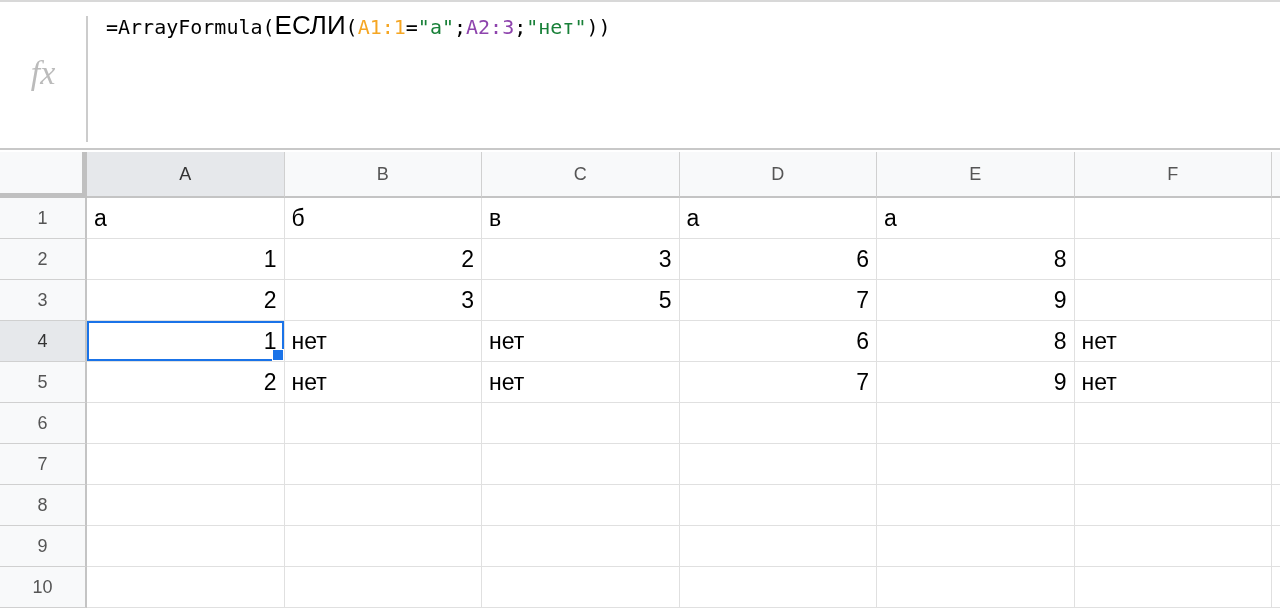  I want to click on column-header: F, so click(1173, 175).